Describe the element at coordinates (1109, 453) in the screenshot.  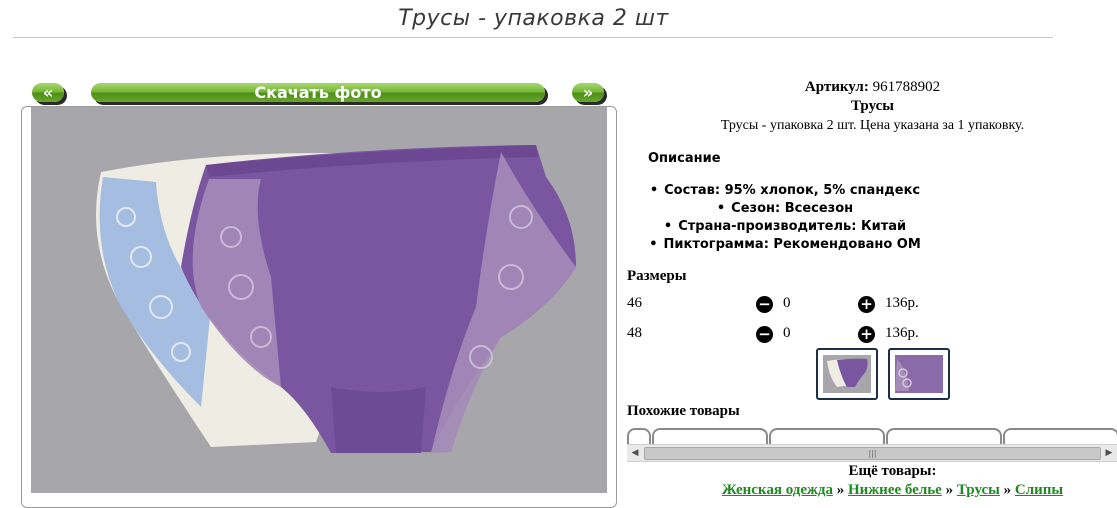
I see `scroll-right-icon: ▶` at that location.